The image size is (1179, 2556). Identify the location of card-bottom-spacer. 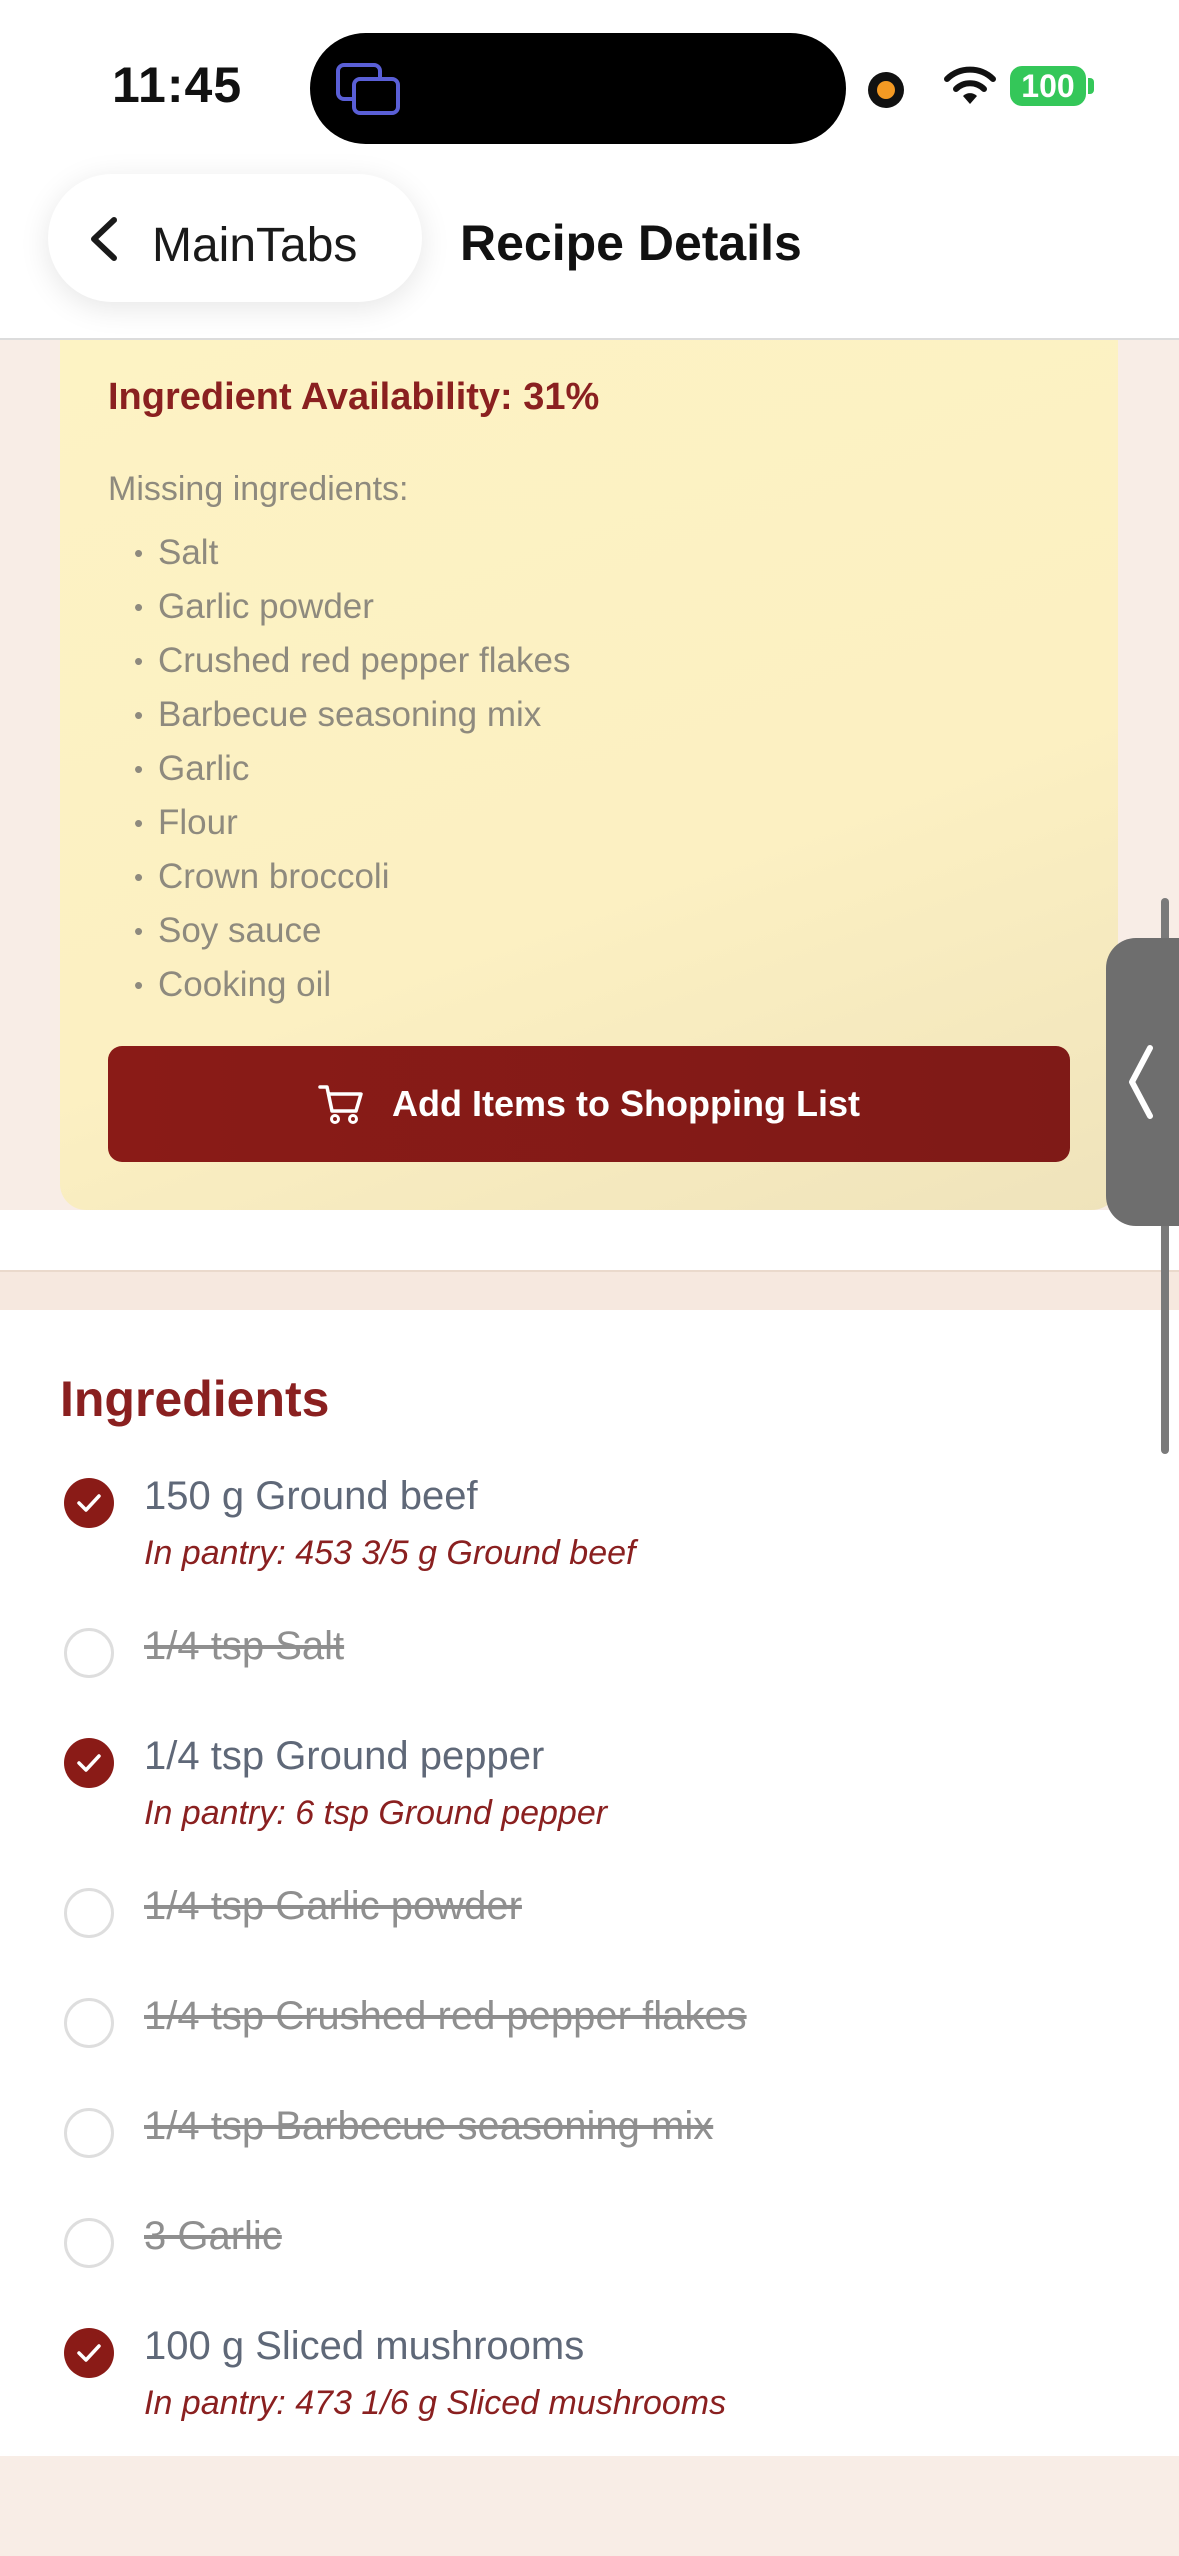
(589, 1240).